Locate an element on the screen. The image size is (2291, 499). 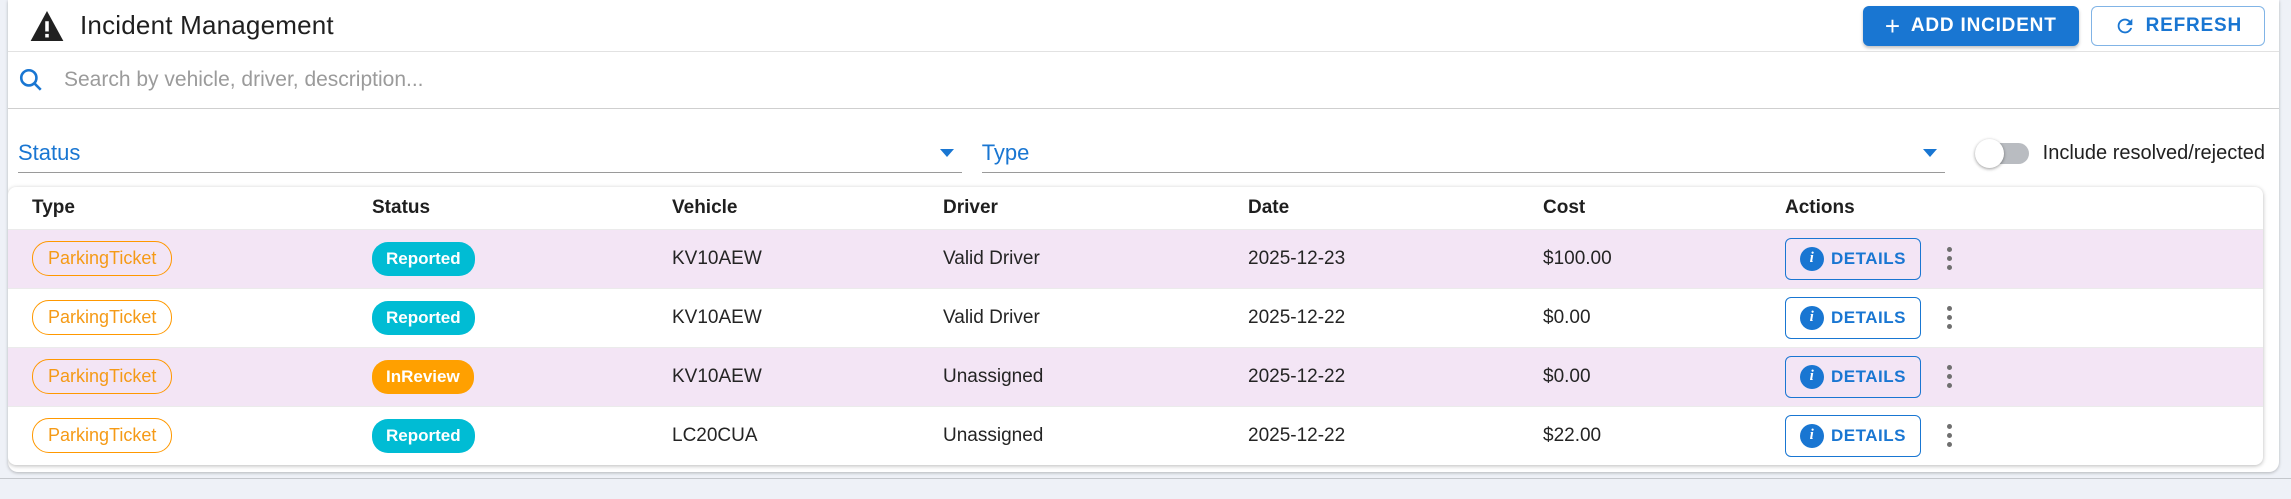
column-header-date: Date is located at coordinates (1269, 207).